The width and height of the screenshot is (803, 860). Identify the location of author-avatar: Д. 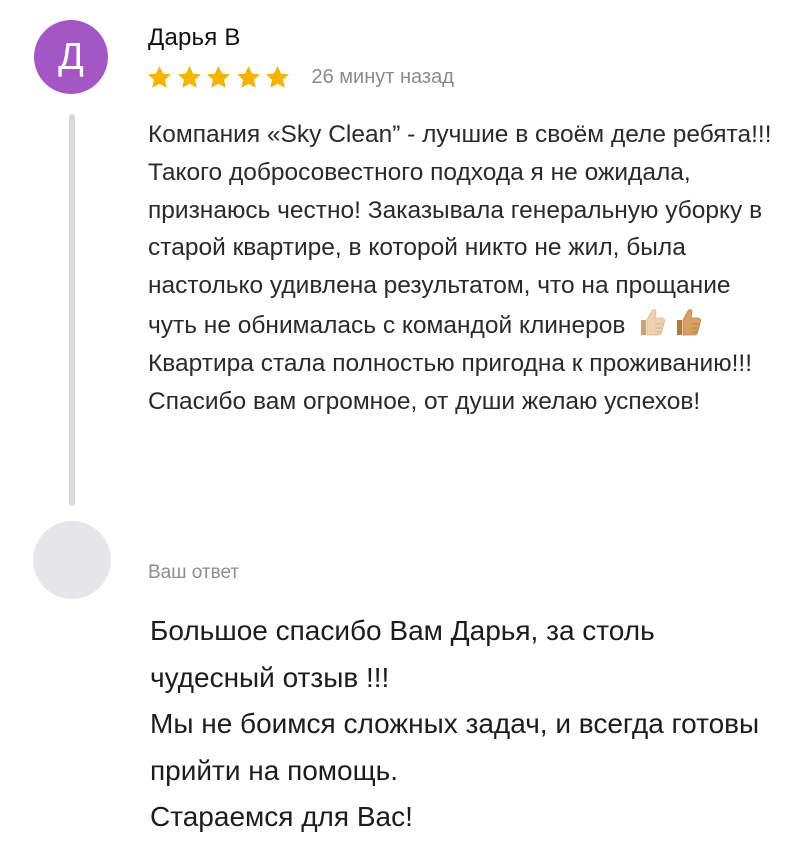
(71, 57).